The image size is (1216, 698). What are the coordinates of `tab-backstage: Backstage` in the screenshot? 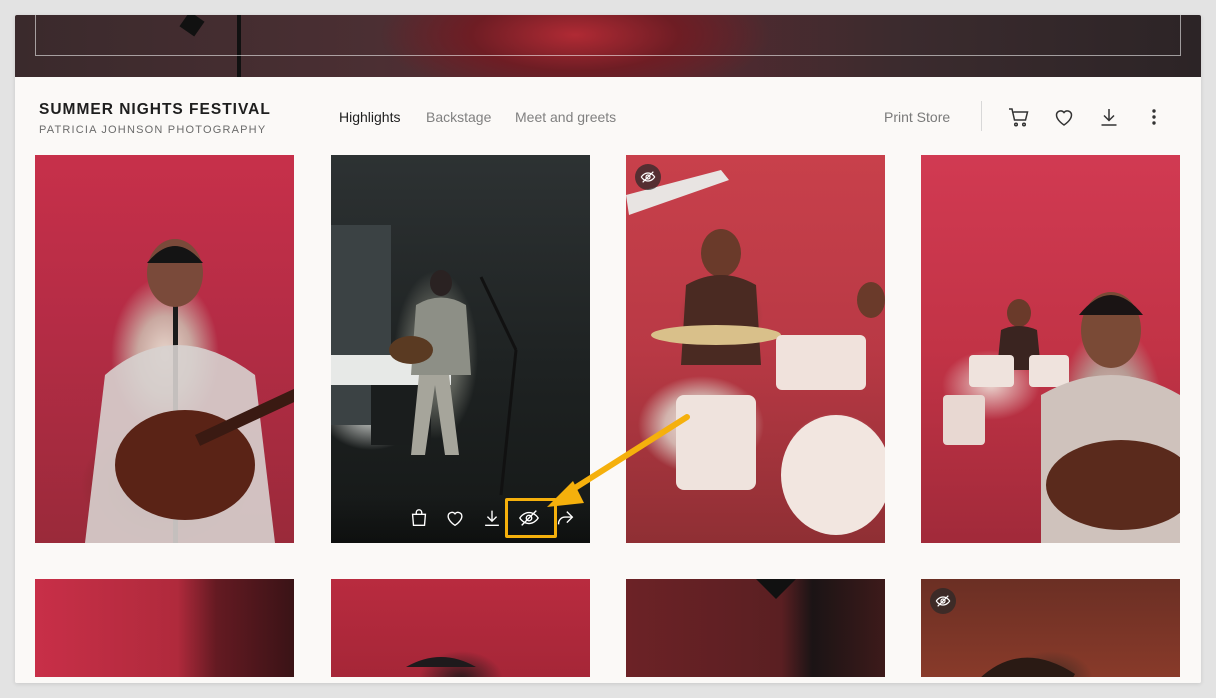 It's located at (458, 117).